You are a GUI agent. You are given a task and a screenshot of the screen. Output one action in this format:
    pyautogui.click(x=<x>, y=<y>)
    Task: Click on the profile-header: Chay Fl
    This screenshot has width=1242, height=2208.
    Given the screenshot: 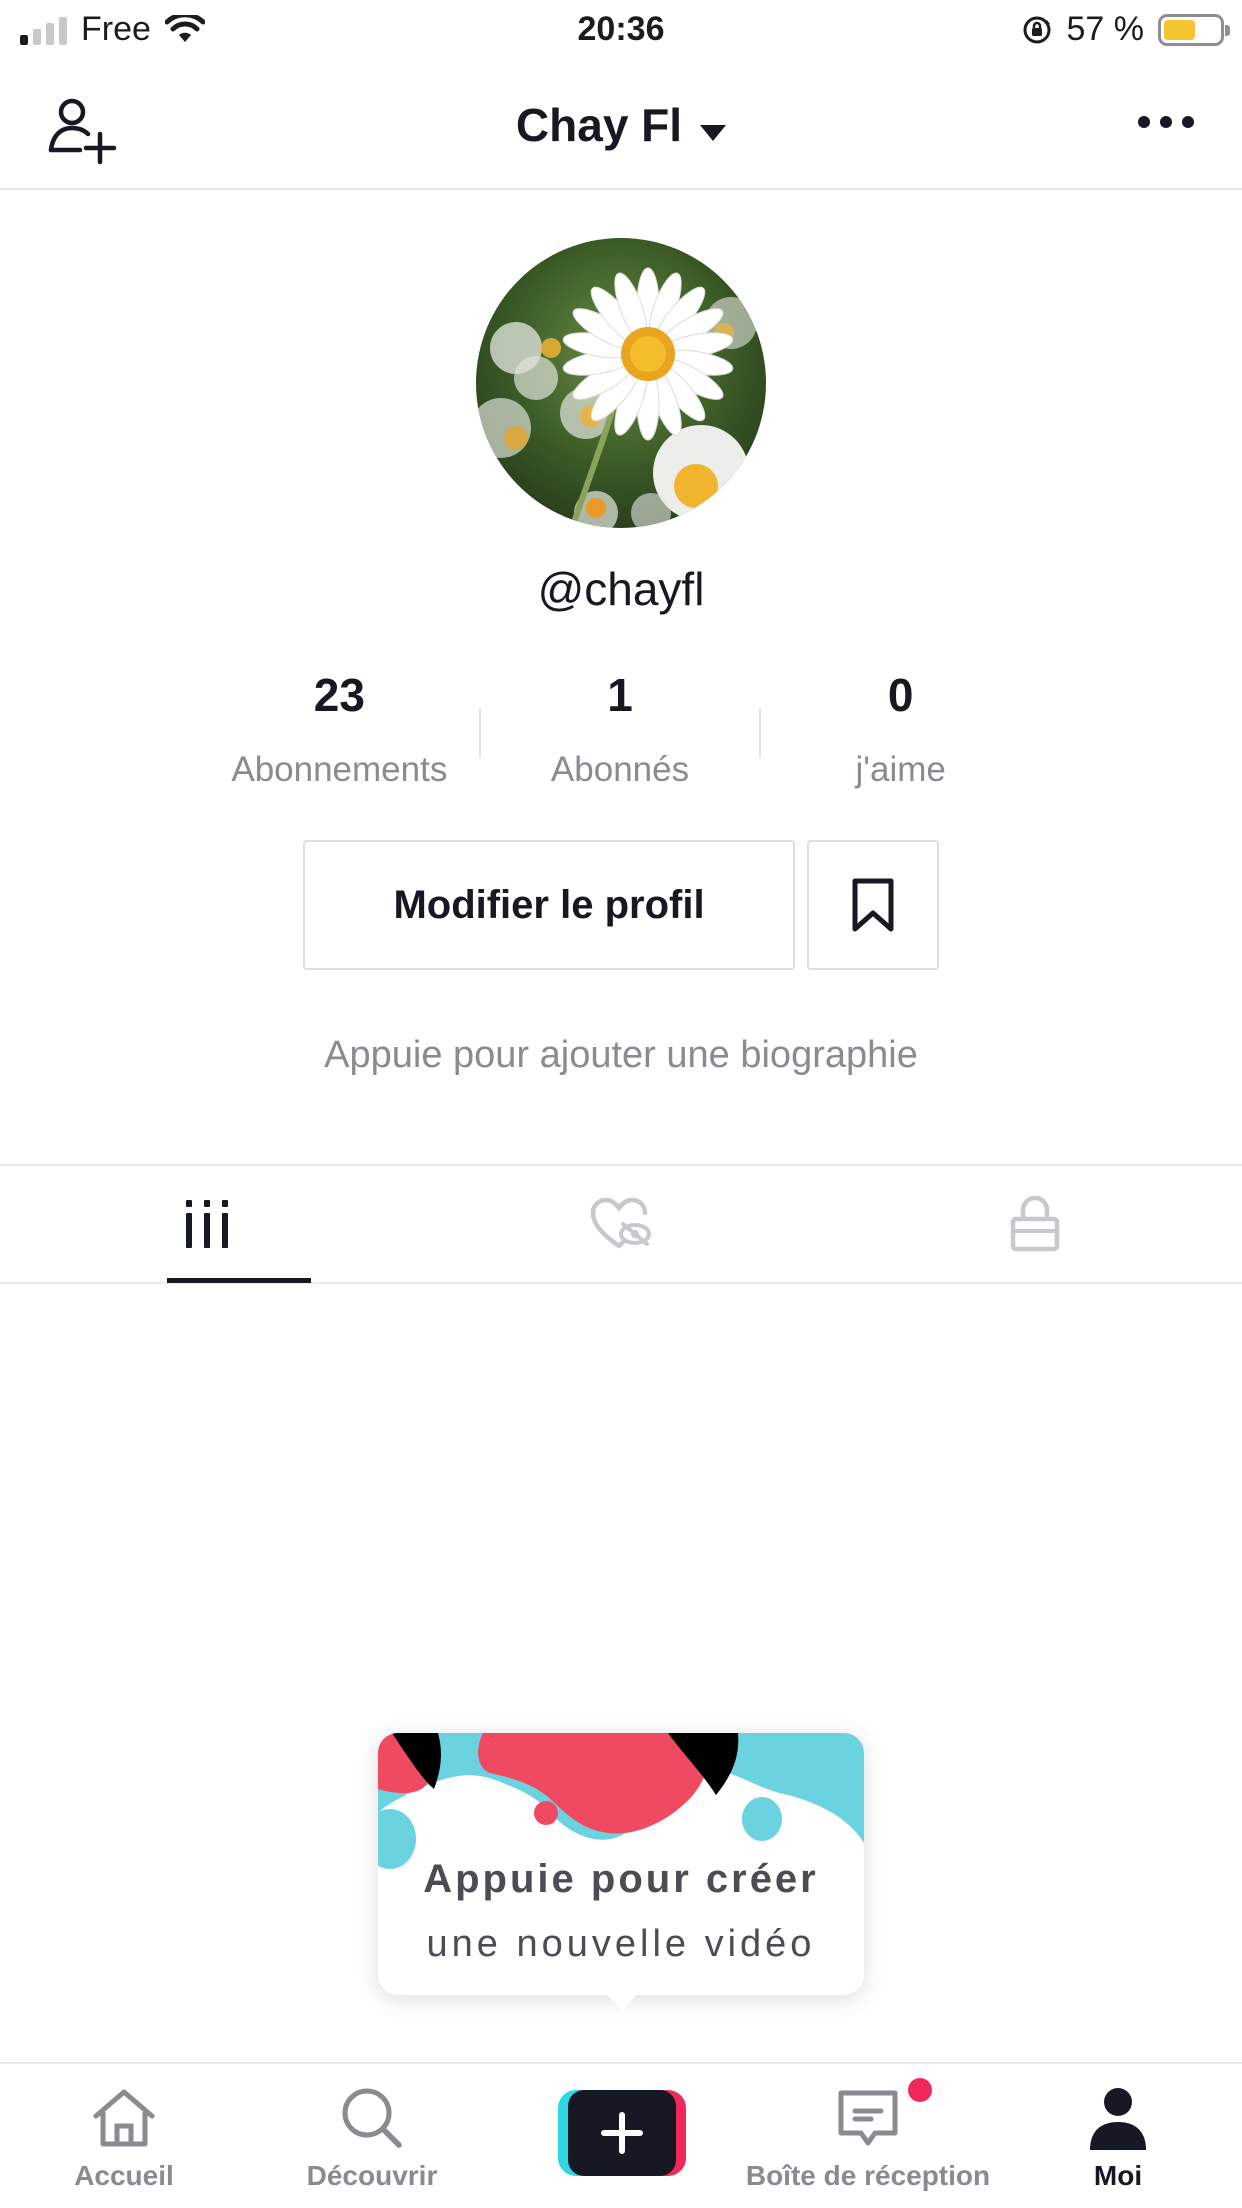 What is the action you would take?
    pyautogui.click(x=621, y=126)
    